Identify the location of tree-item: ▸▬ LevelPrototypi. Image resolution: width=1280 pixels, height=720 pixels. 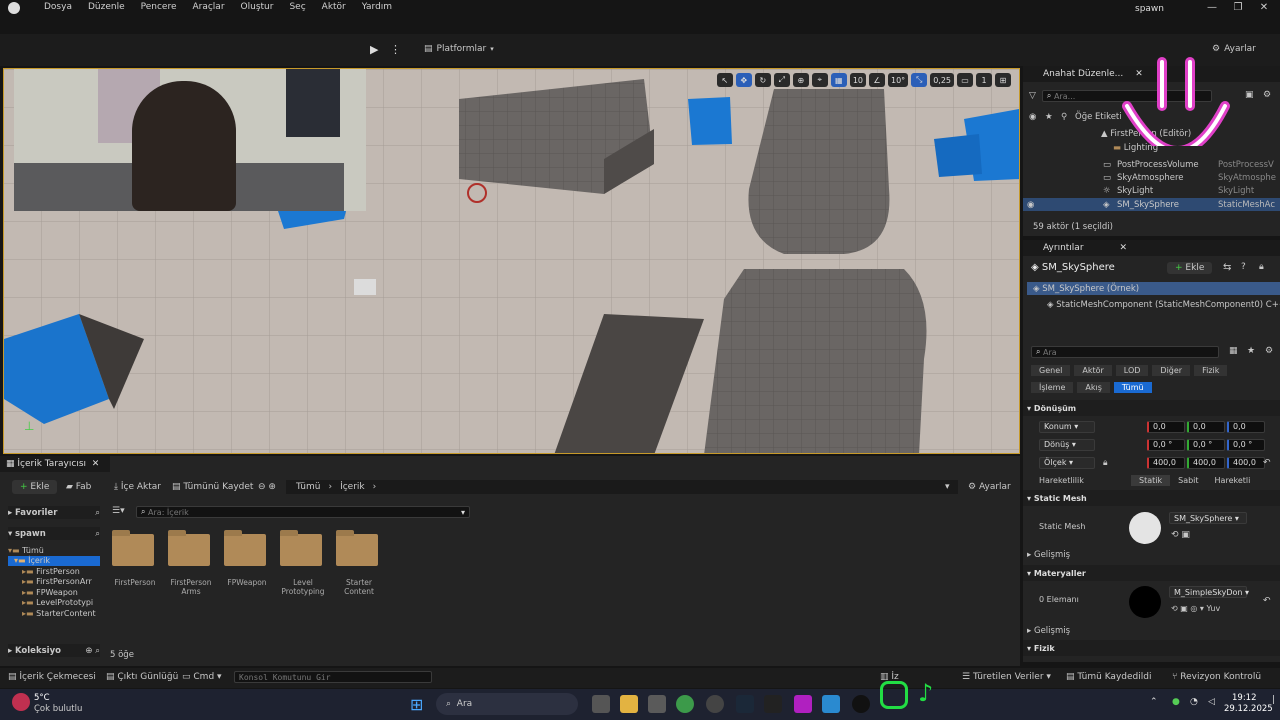
(54, 603).